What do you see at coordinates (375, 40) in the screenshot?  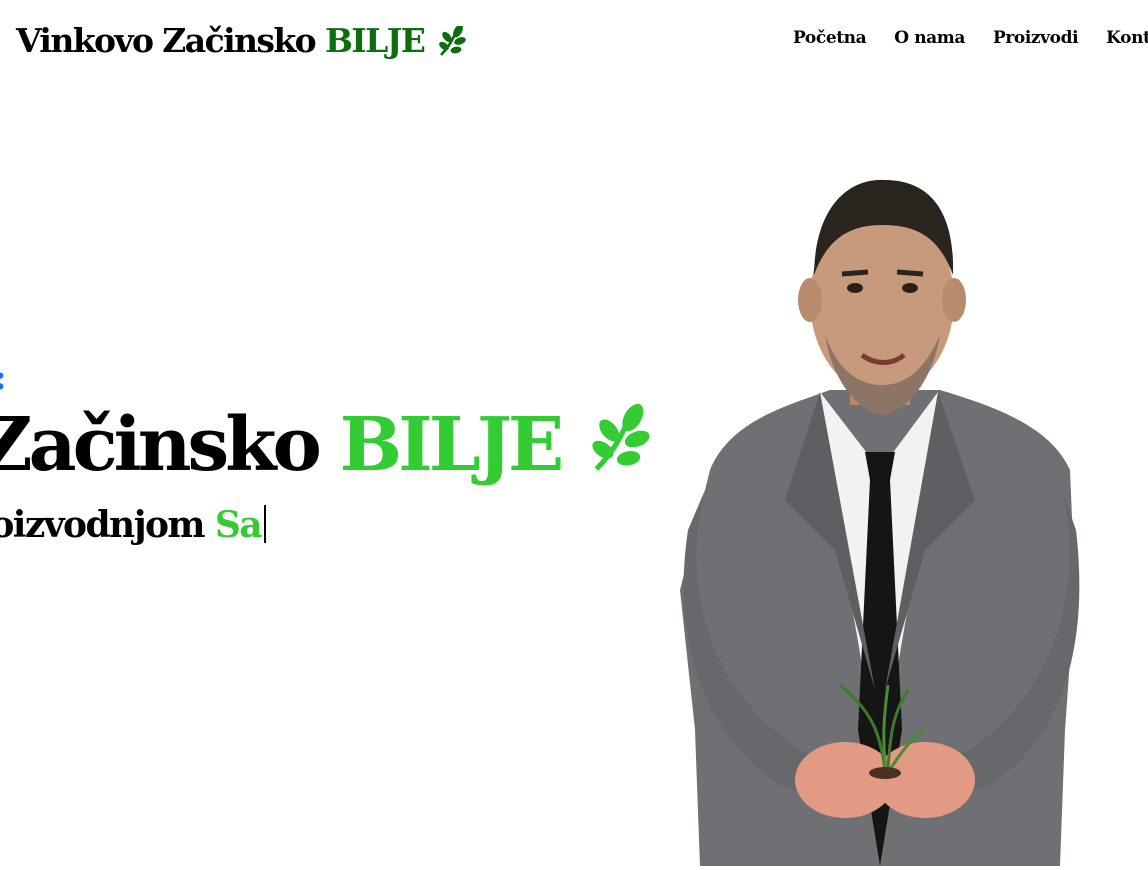 I see `logo-accent-text: BILJE` at bounding box center [375, 40].